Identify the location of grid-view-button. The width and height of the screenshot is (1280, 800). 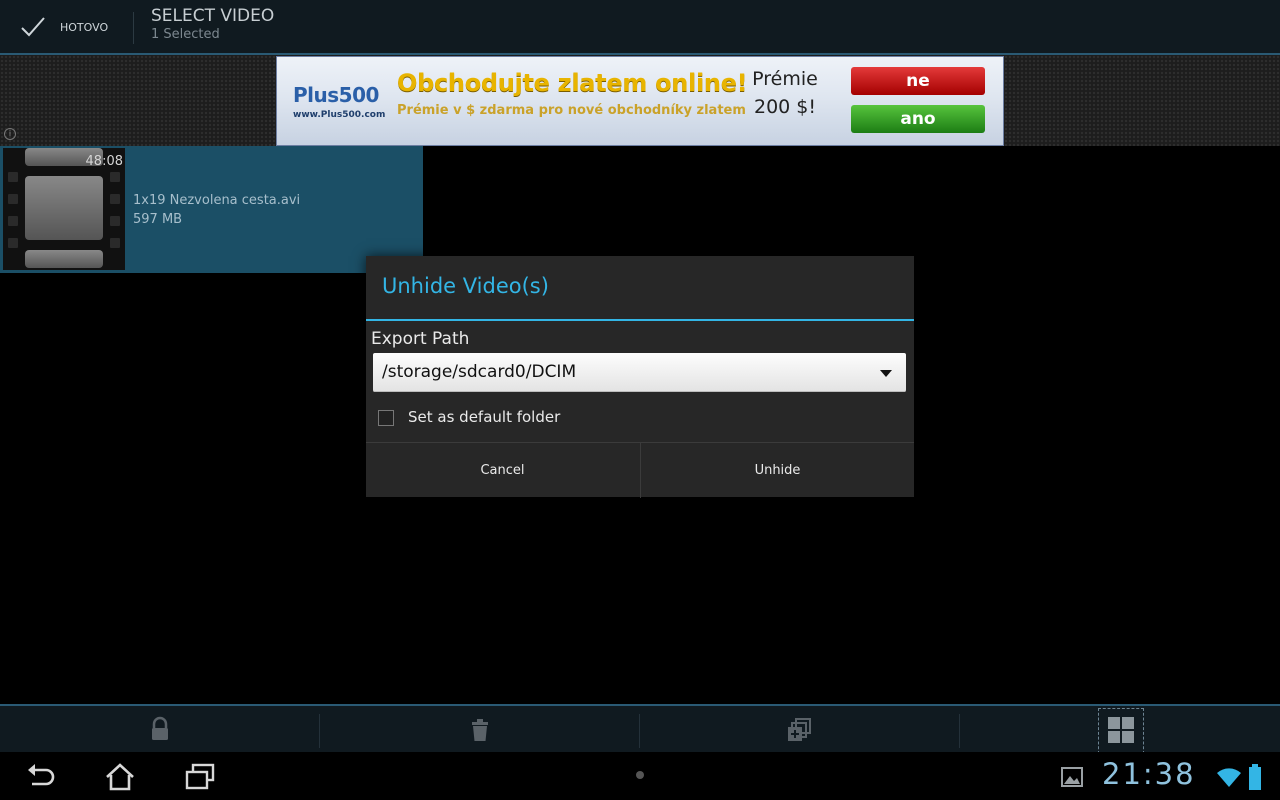
(1120, 730).